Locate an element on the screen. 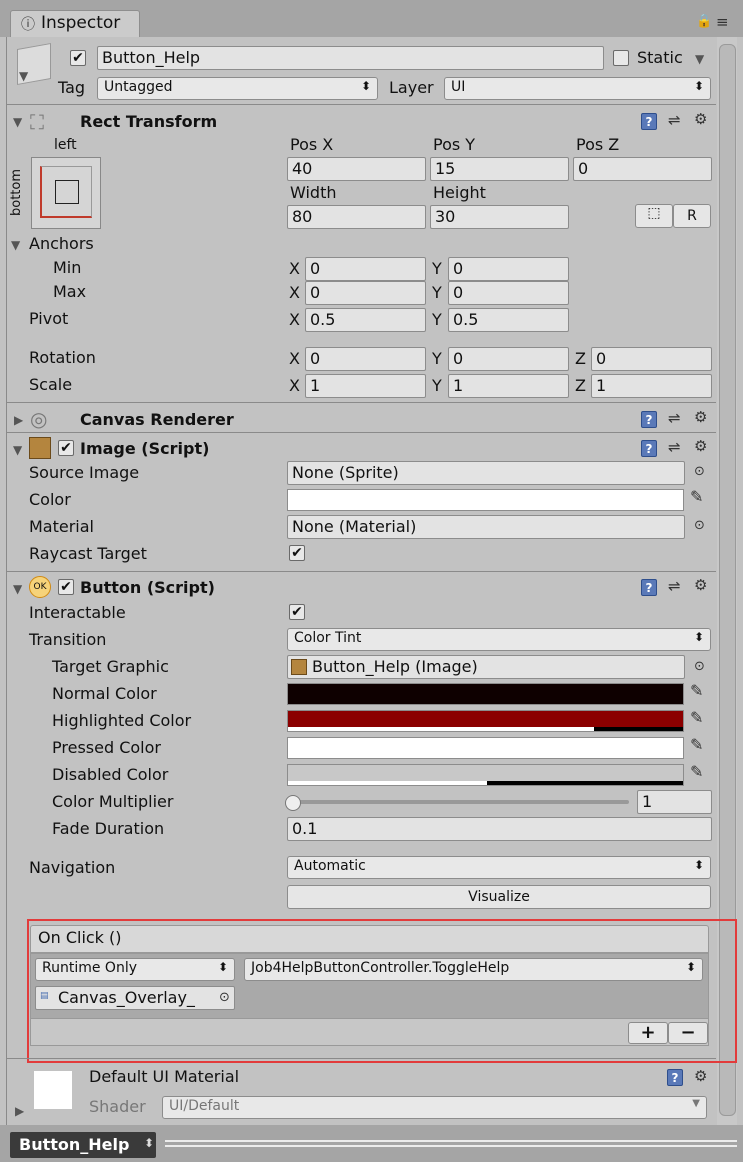 Image resolution: width=743 pixels, height=1162 pixels. color-multiplier-field: 1 is located at coordinates (674, 802).